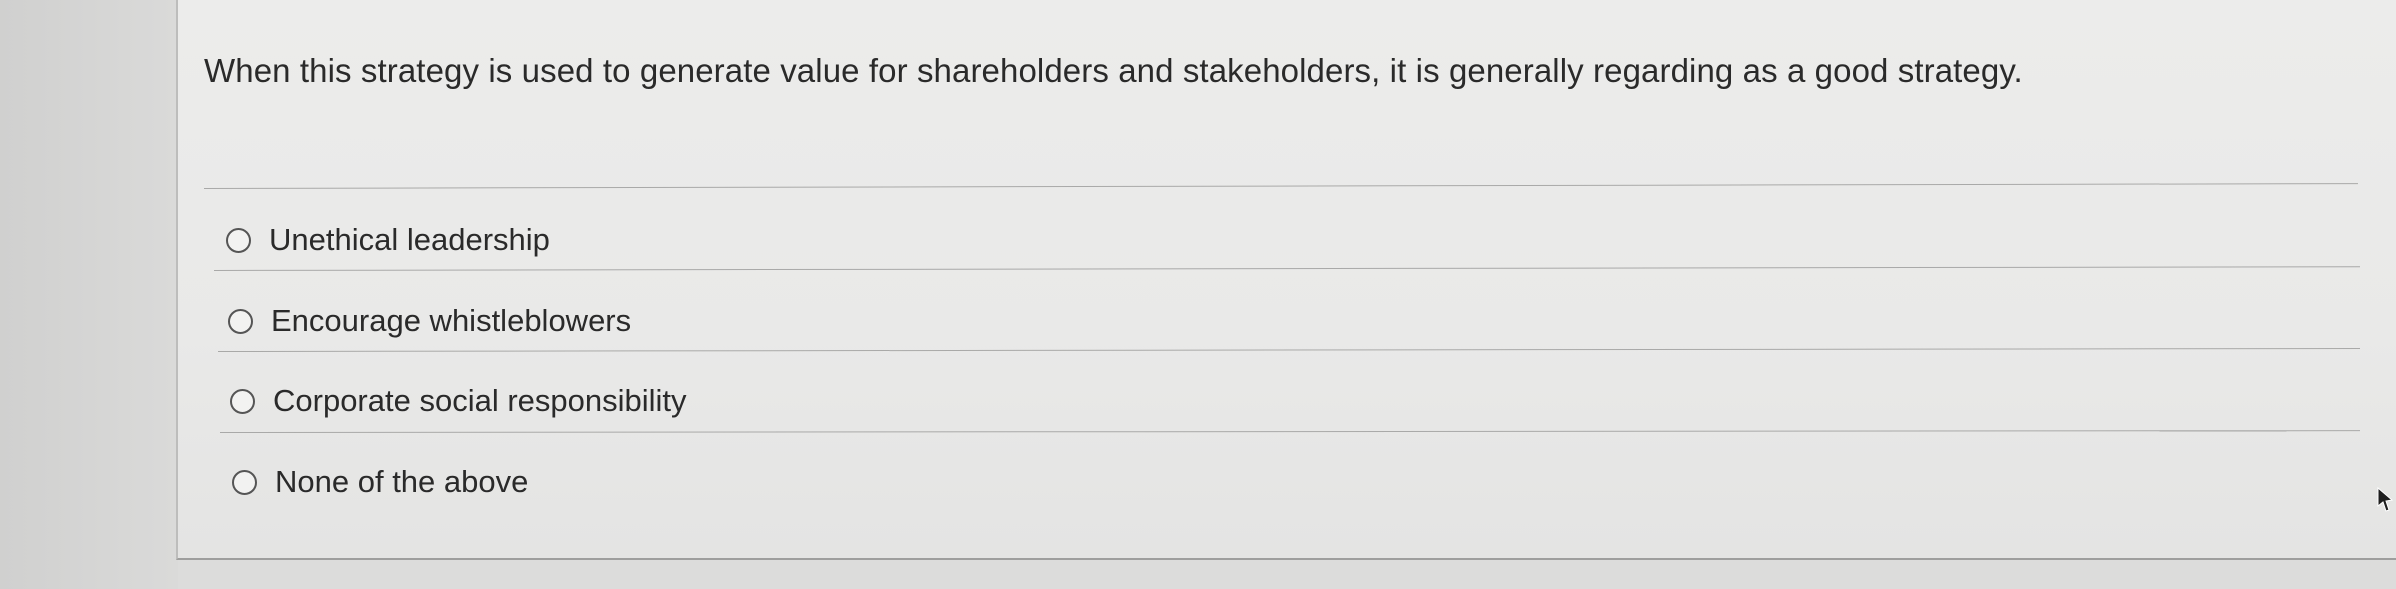 The height and width of the screenshot is (589, 2396). I want to click on option-unethical-leadership: Unethical leadership, so click(388, 240).